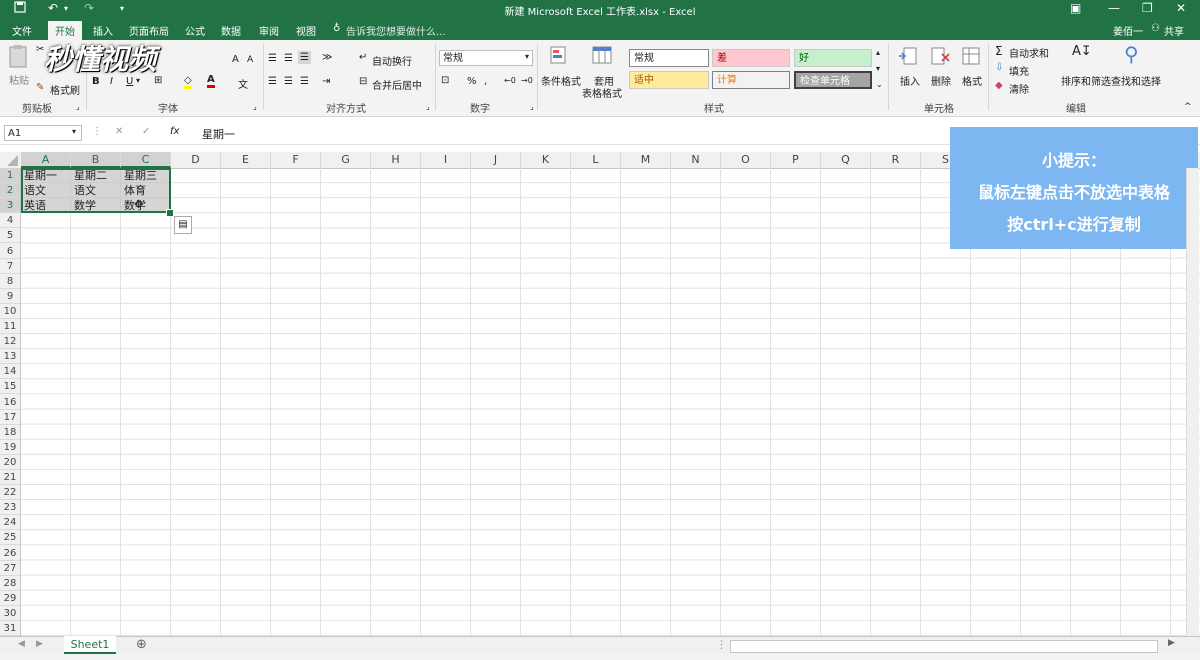 The height and width of the screenshot is (660, 1200). Describe the element at coordinates (250, 60) in the screenshot. I see `shrink-font-button: A` at that location.